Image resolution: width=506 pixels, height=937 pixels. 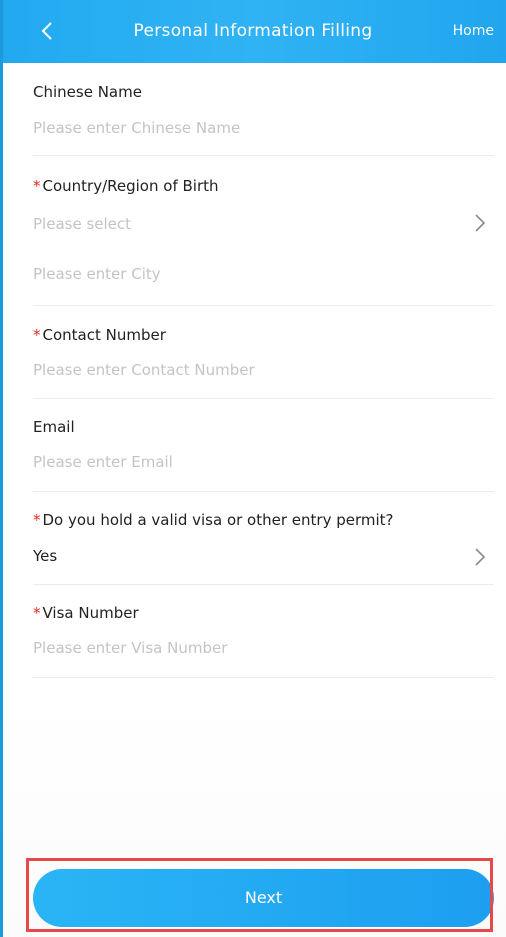 What do you see at coordinates (1, 468) in the screenshot?
I see `left-edge-bar` at bounding box center [1, 468].